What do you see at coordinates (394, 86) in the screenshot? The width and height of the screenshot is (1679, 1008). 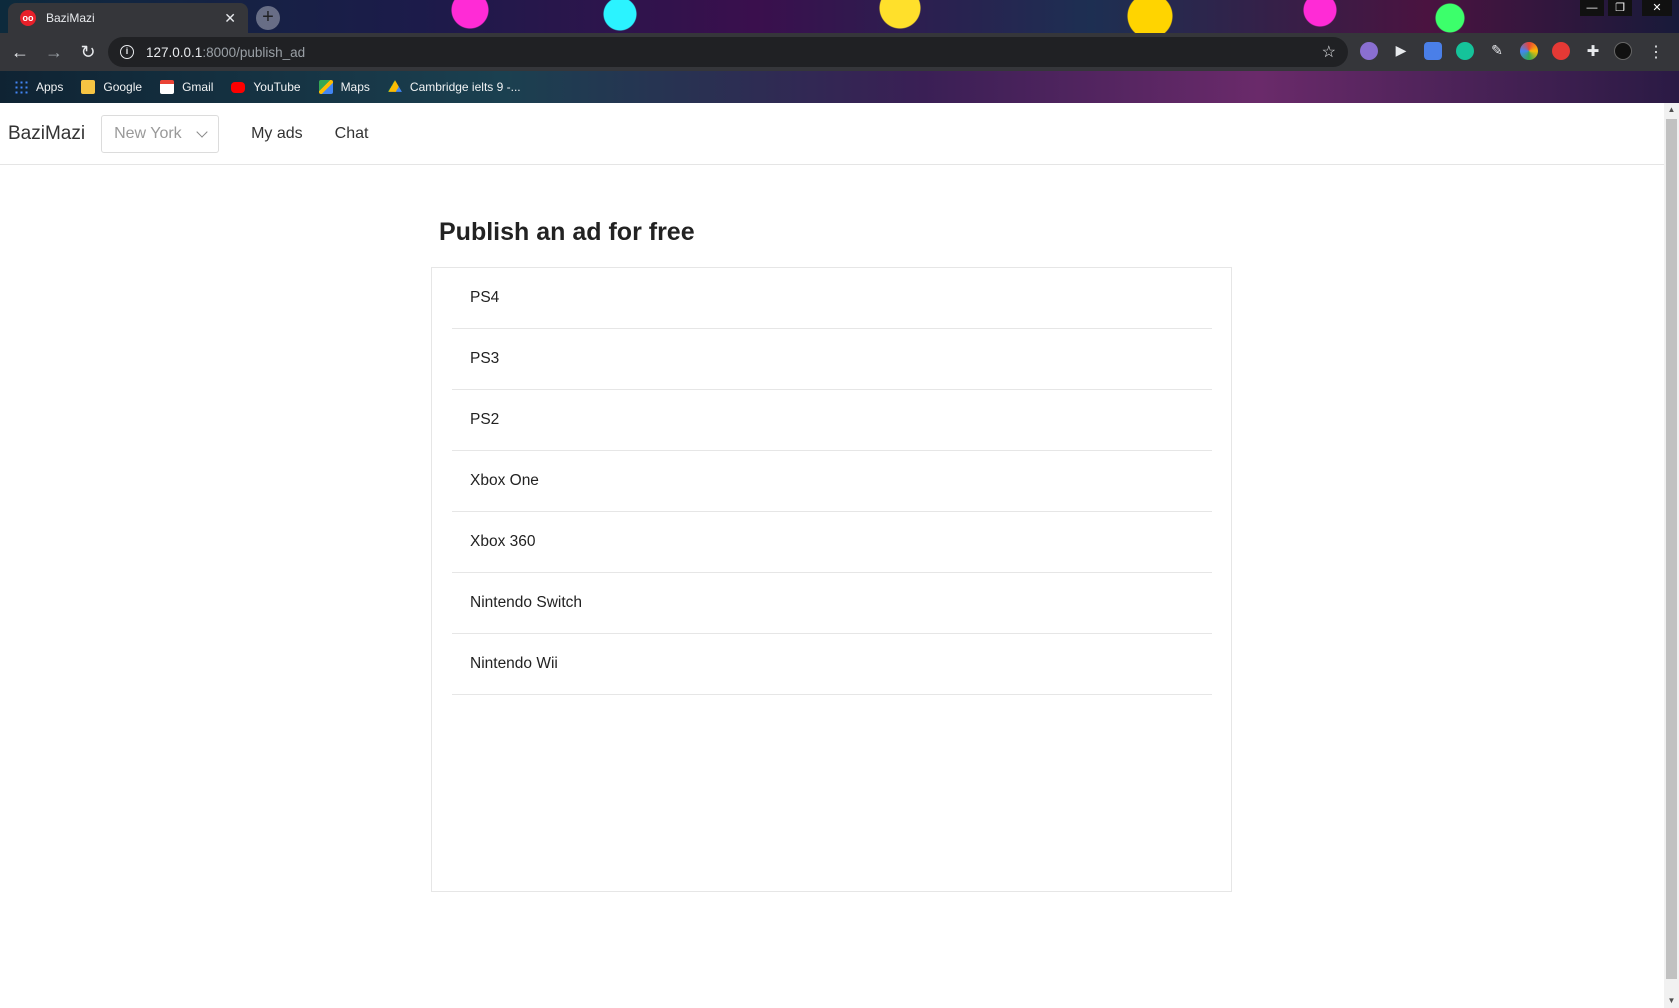 I see `drive-icon` at bounding box center [394, 86].